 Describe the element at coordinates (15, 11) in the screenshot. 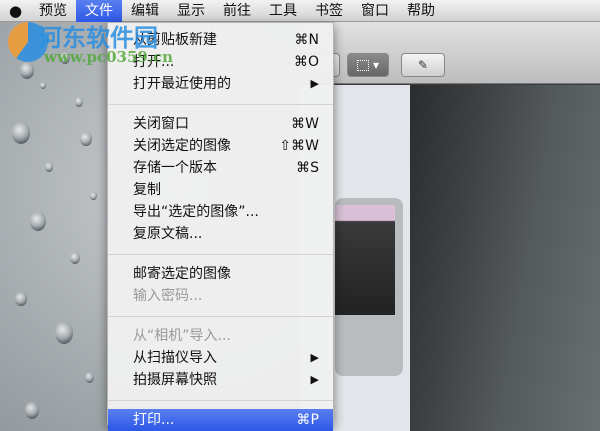

I see `apple-menu-icon: ●` at that location.